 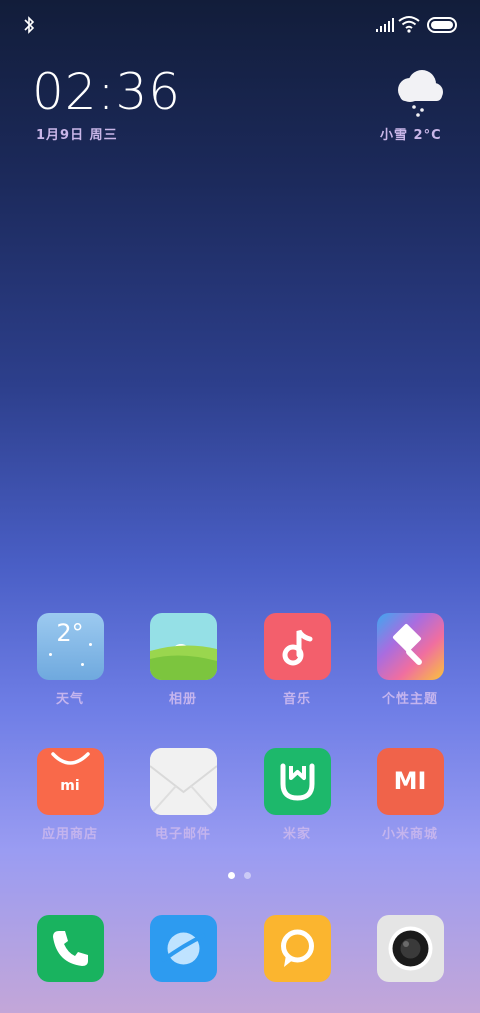 I want to click on wifi-icon, so click(x=409, y=24).